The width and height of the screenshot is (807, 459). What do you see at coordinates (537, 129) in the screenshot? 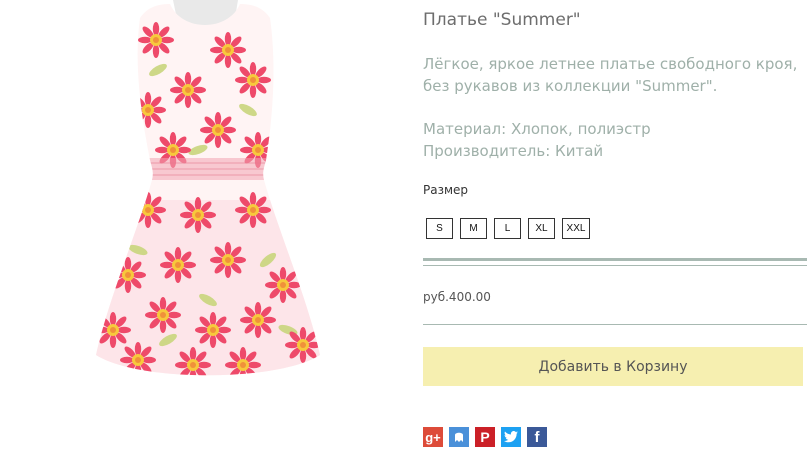
I see `product-material: Материал: Хлопок, полиэстр` at bounding box center [537, 129].